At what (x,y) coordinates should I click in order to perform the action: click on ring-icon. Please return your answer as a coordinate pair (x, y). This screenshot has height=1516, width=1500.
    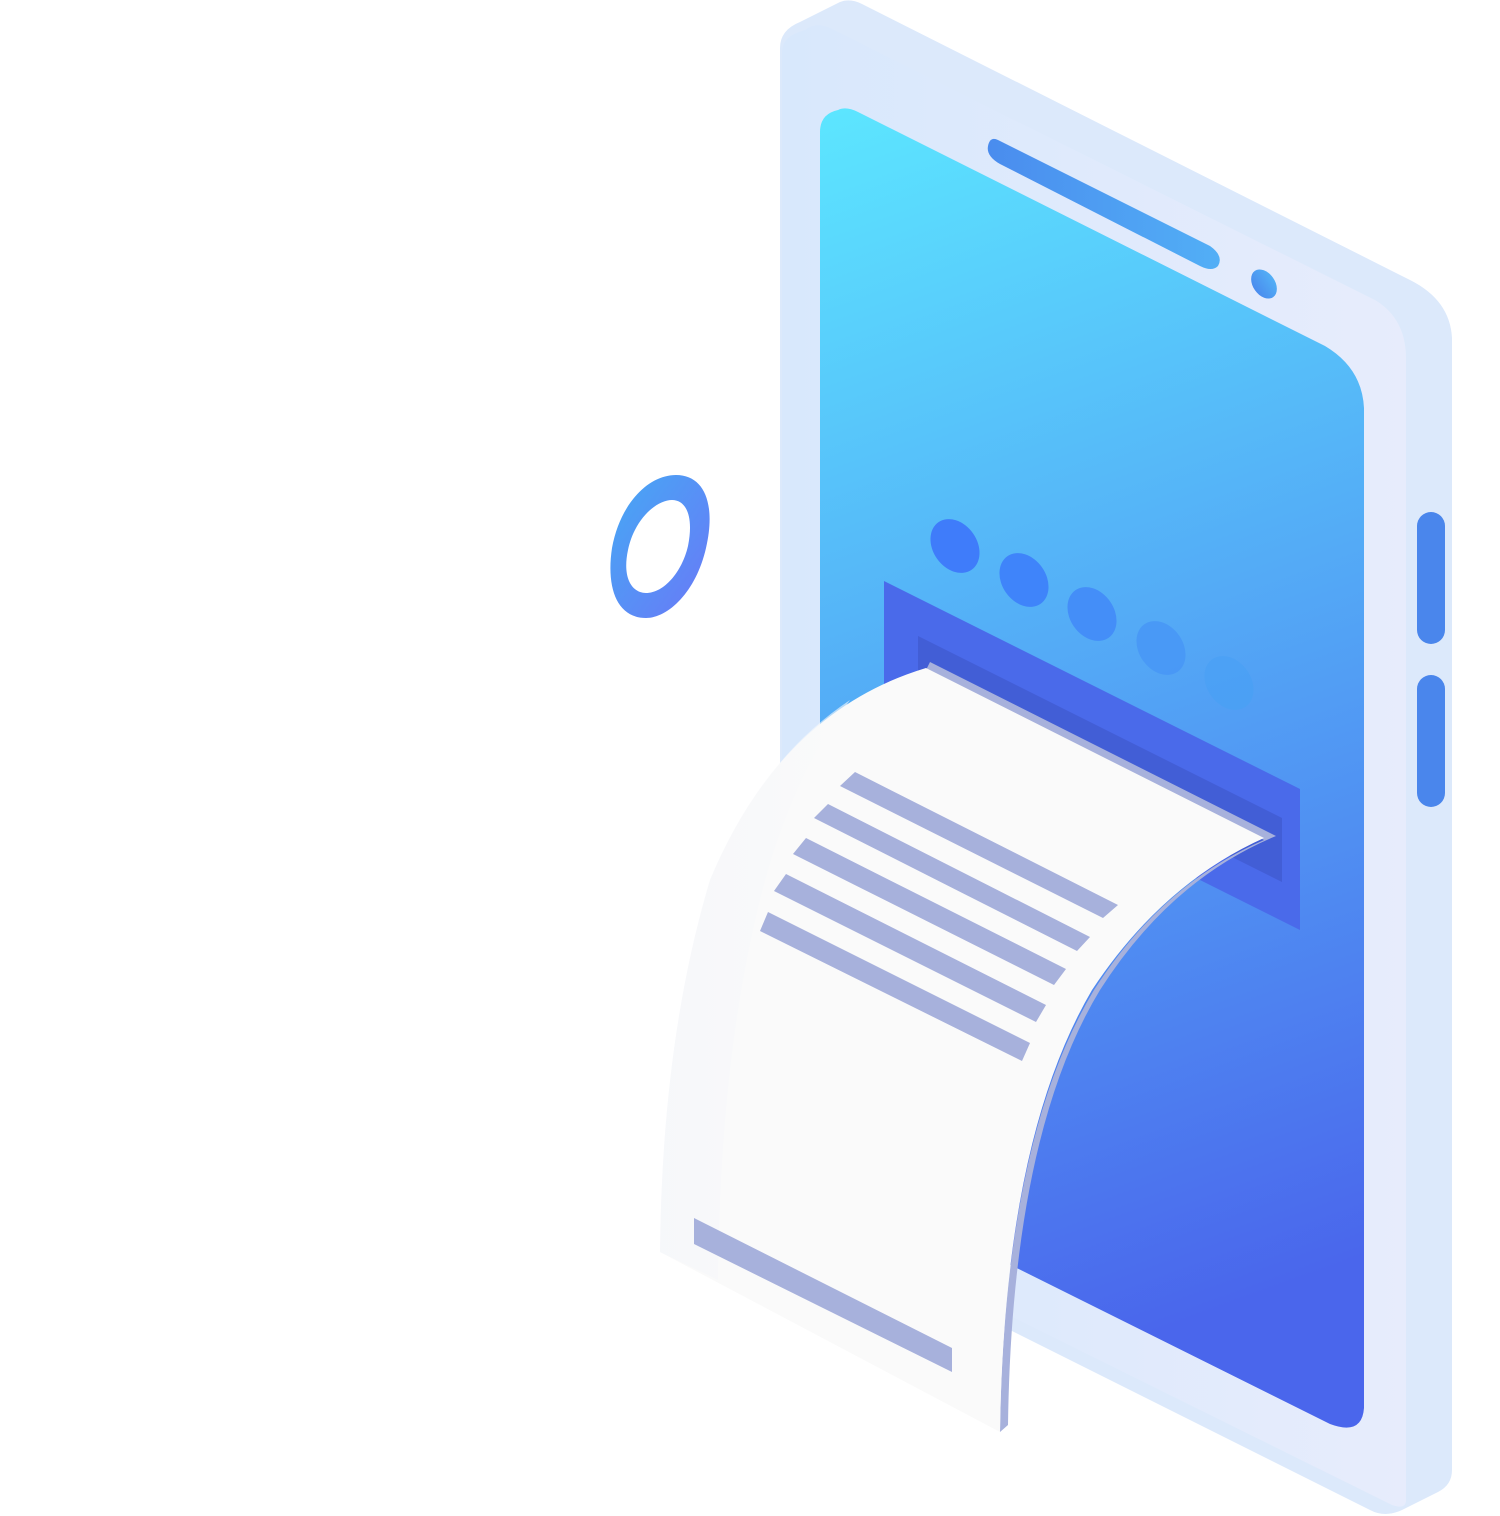
    Looking at the image, I should click on (660, 546).